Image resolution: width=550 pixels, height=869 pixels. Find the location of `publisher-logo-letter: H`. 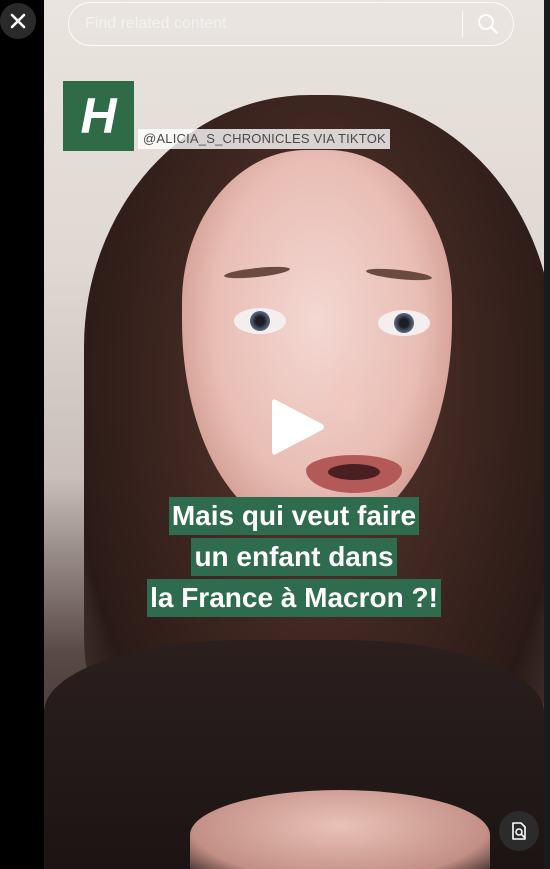

publisher-logo-letter: H is located at coordinates (98, 116).